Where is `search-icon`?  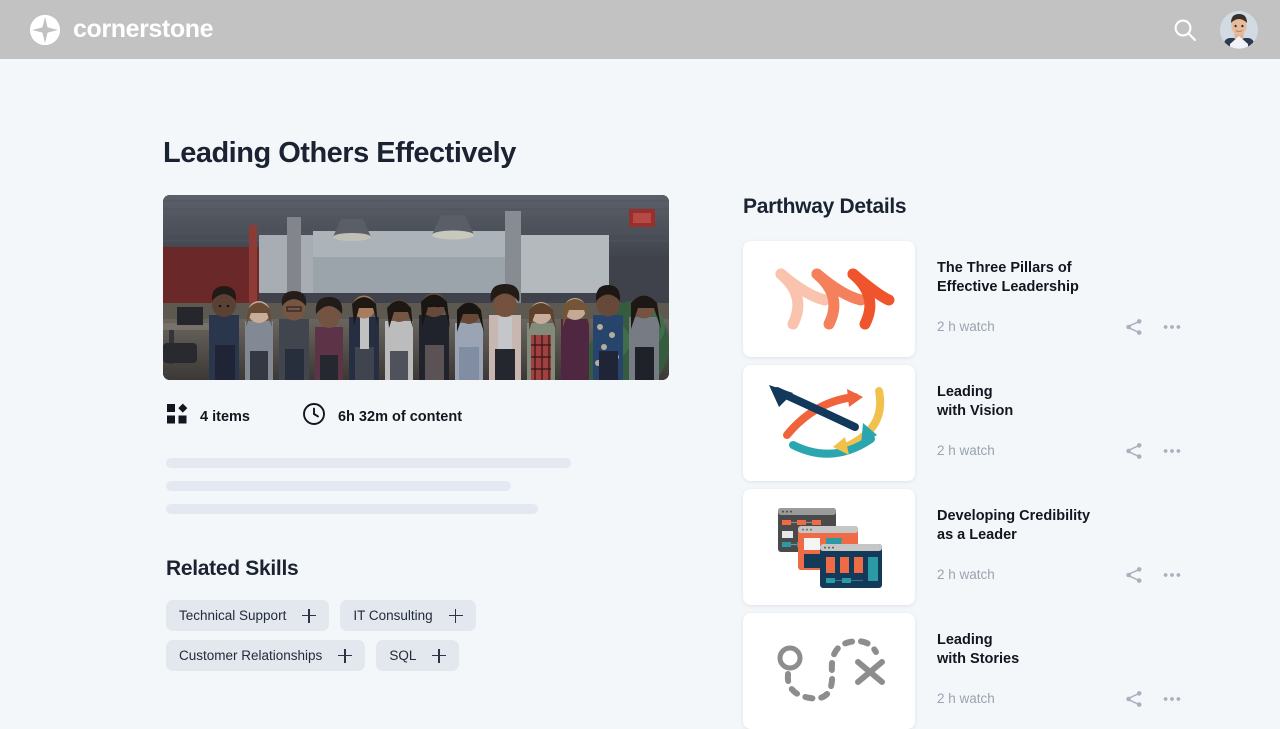 search-icon is located at coordinates (1185, 30).